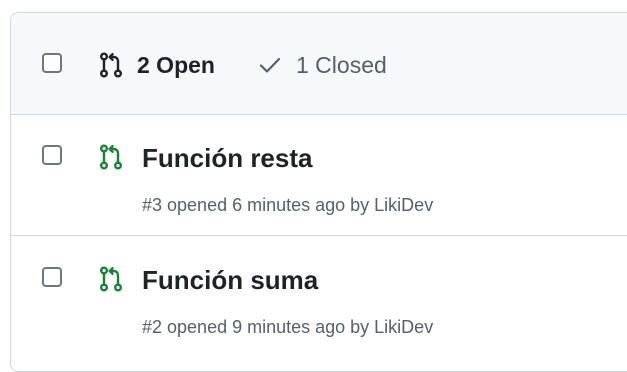 The height and width of the screenshot is (372, 627). What do you see at coordinates (227, 158) in the screenshot?
I see `pull-request-title-link: Función resta` at bounding box center [227, 158].